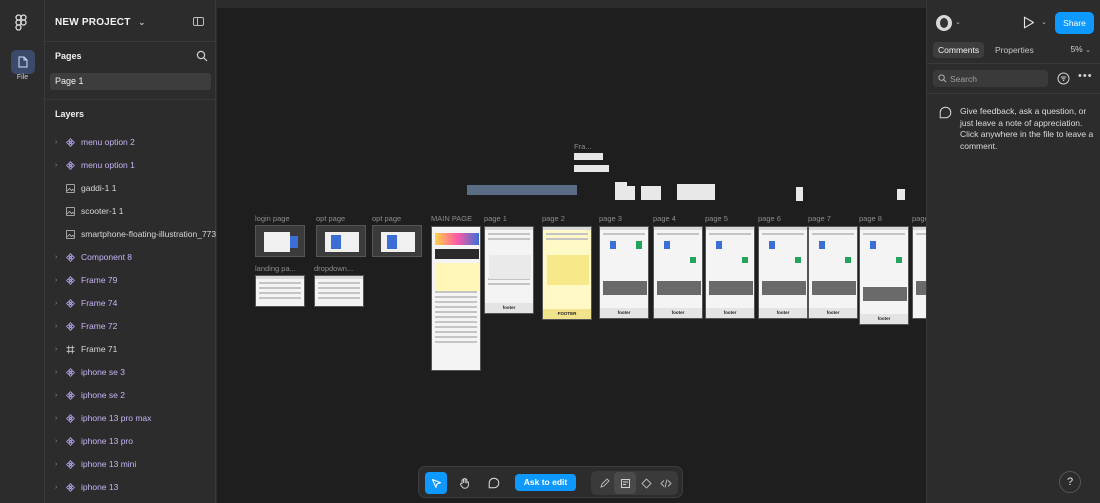 The height and width of the screenshot is (503, 1100). I want to click on layer-item: › Frame 72, so click(130, 326).